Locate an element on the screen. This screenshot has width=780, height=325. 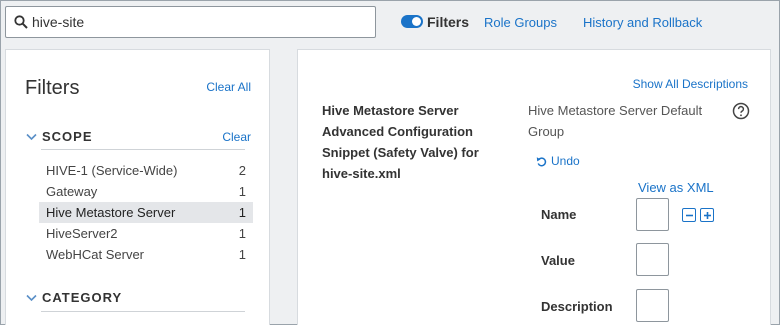
scope-item-gateway: Gateway 1 is located at coordinates (146, 191).